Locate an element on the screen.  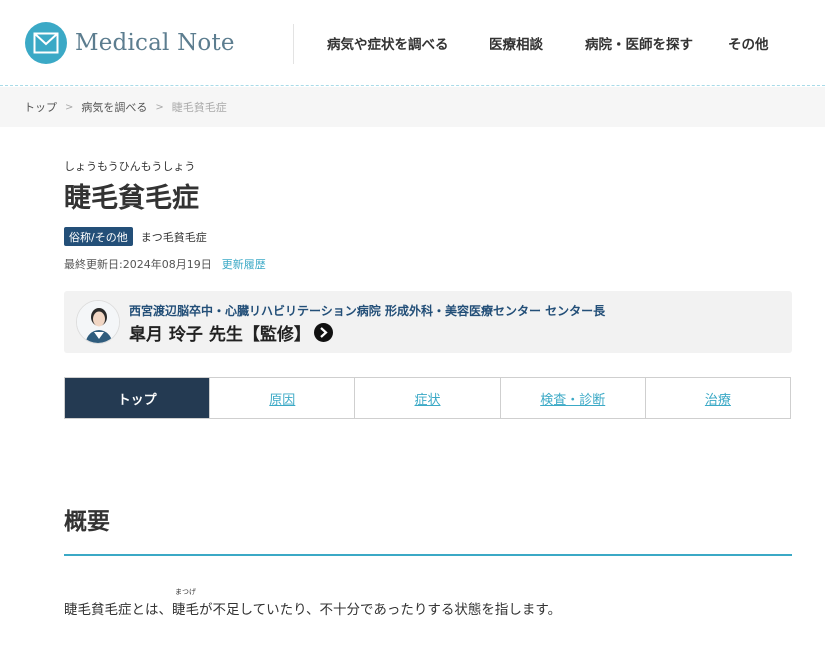
logo-mark-icon is located at coordinates (46, 43).